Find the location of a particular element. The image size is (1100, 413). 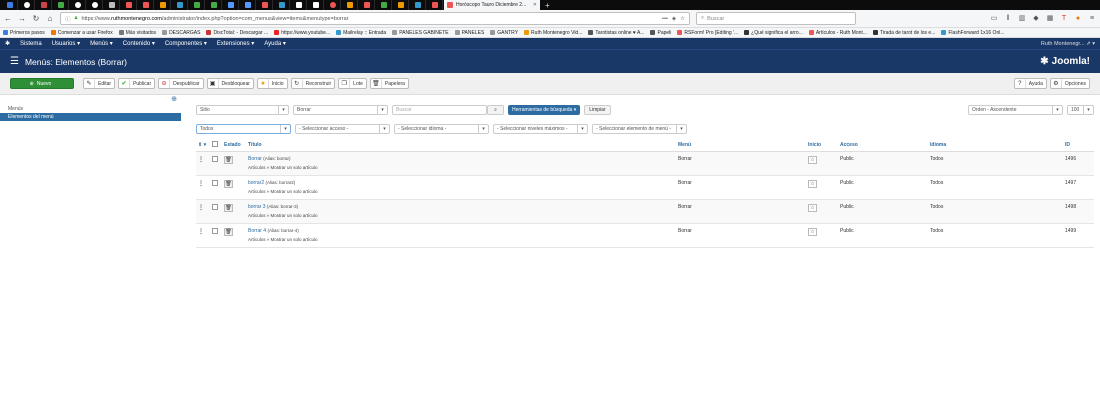

search-input: Buscar is located at coordinates (439, 109).